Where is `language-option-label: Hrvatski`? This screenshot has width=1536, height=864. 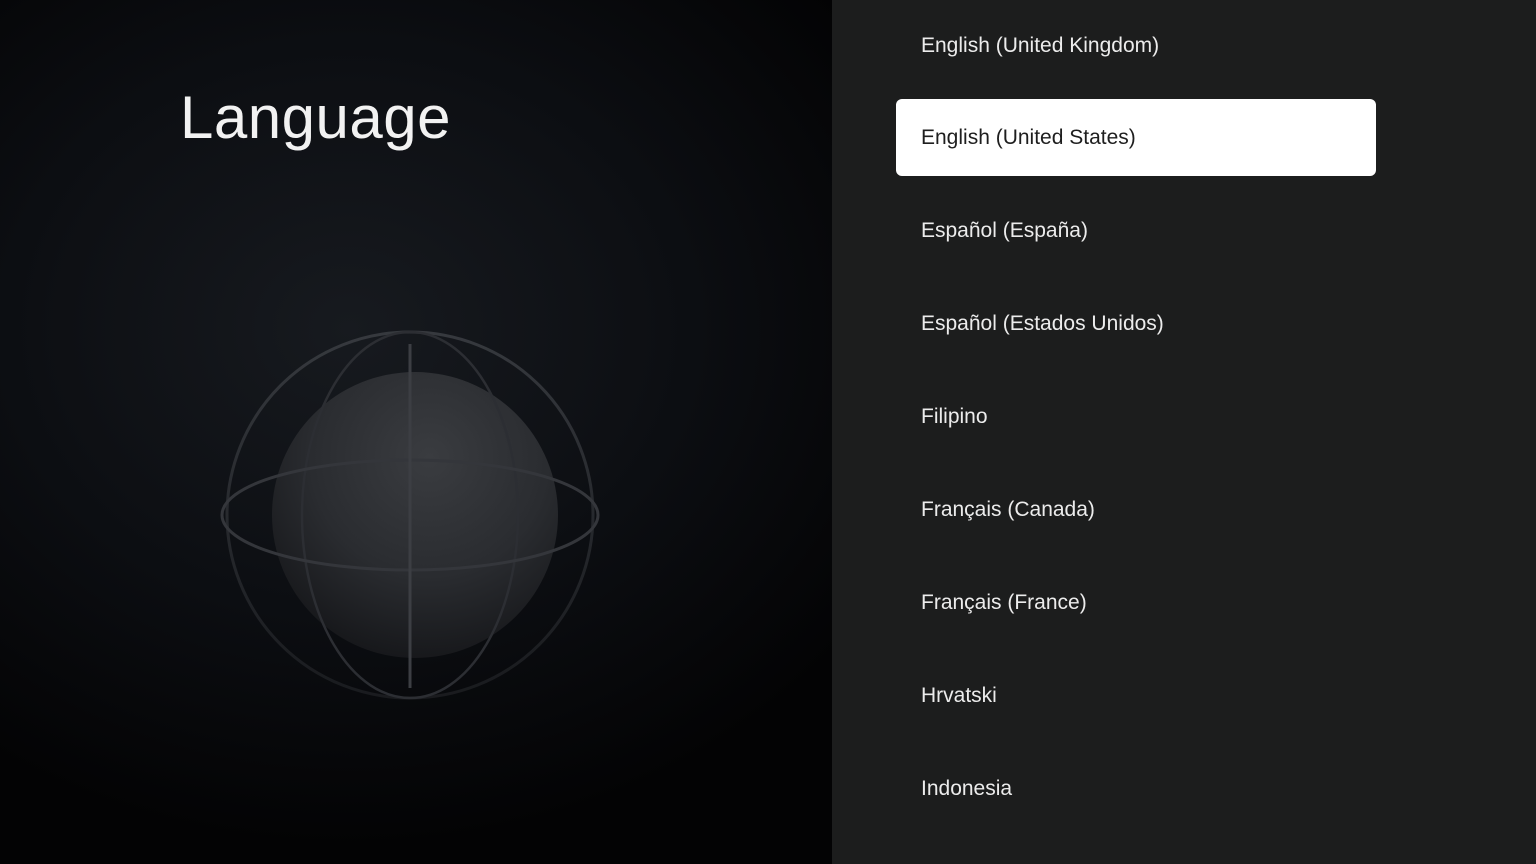
language-option-label: Hrvatski is located at coordinates (959, 695).